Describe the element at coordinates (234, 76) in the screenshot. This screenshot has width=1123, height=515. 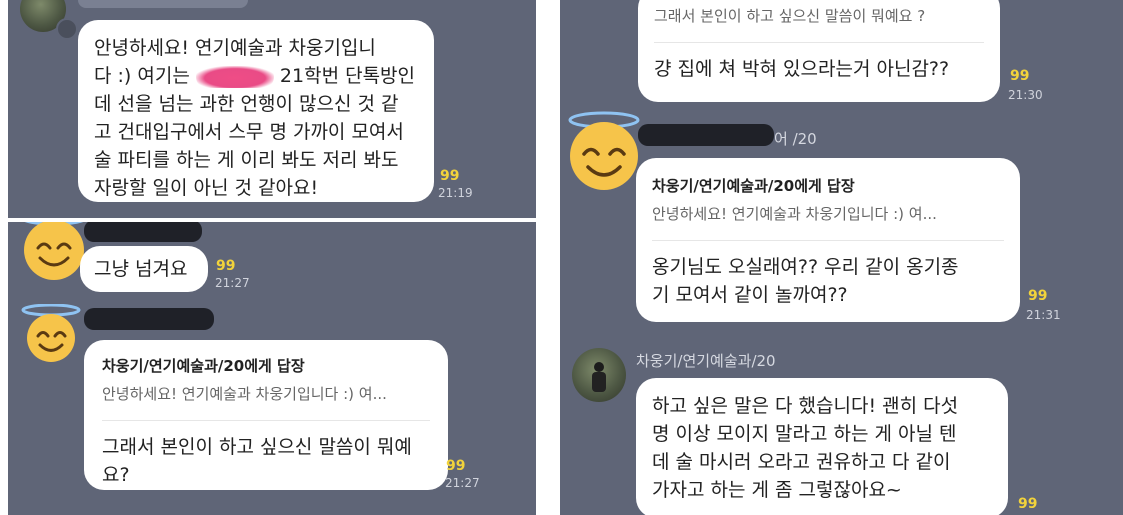
I see `redaction-mark` at that location.